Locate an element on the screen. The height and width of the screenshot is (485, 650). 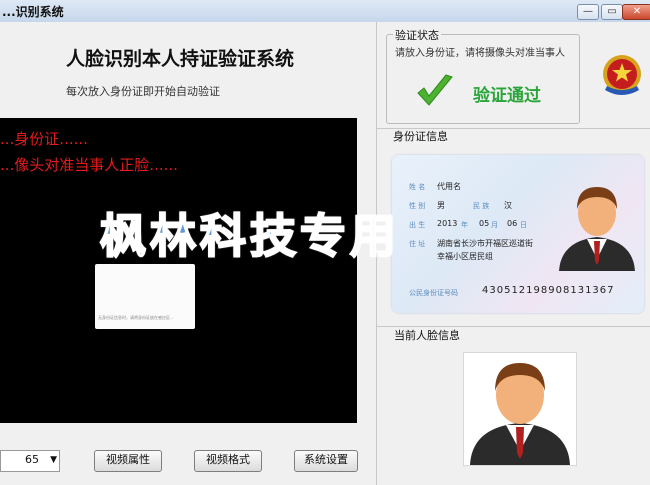
ethnicity-label: 民 族 is located at coordinates (481, 206).